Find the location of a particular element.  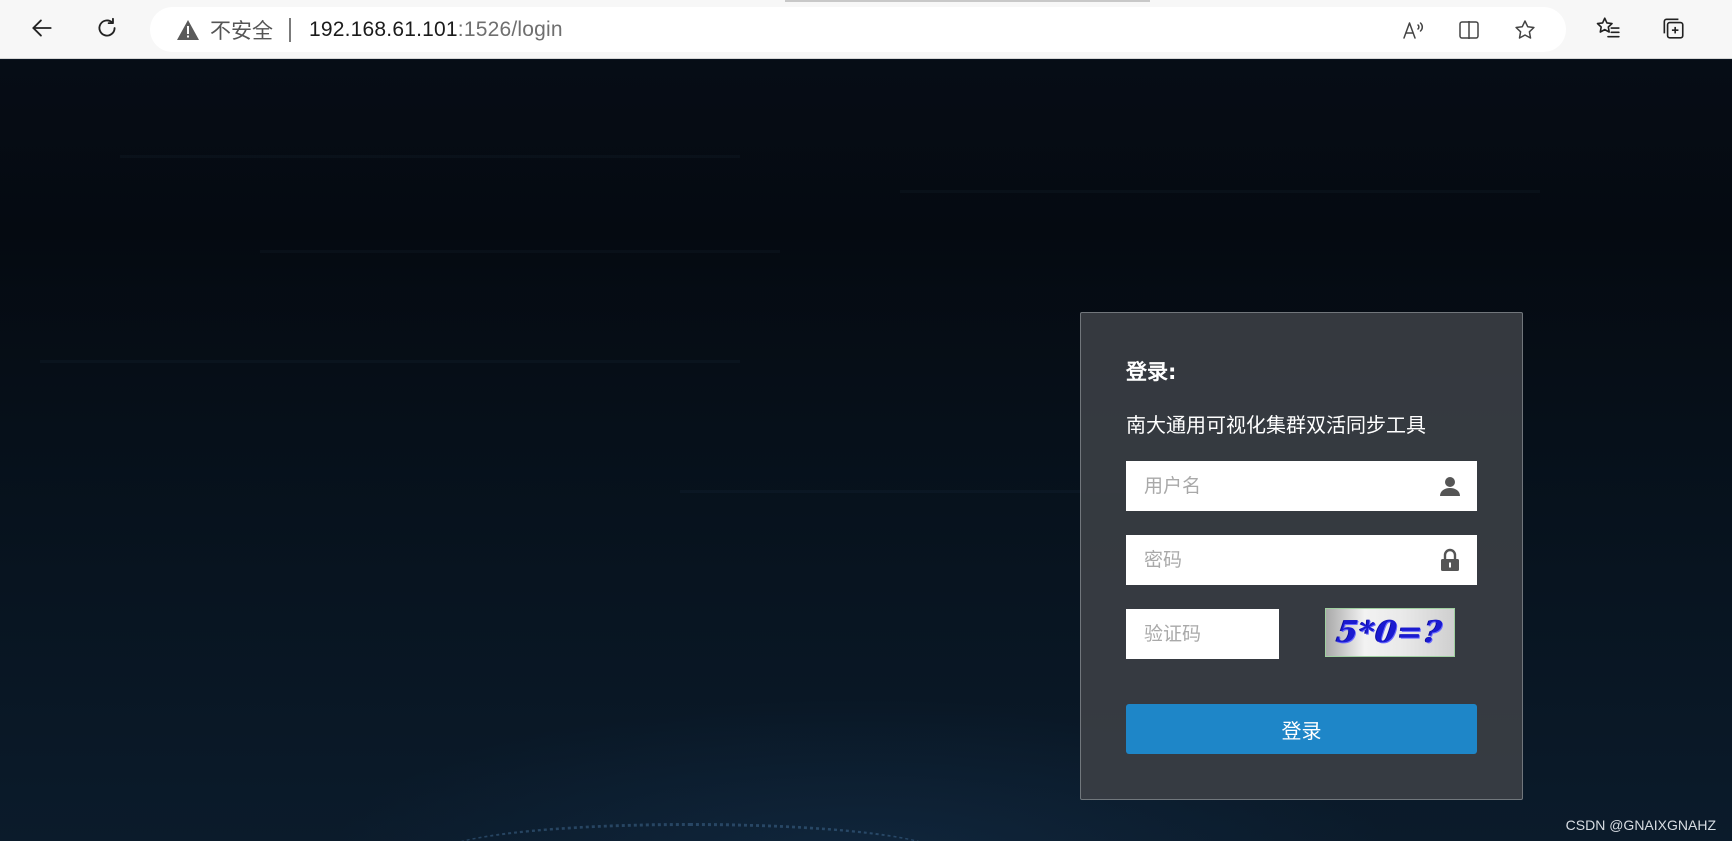

back-button is located at coordinates (42, 30).